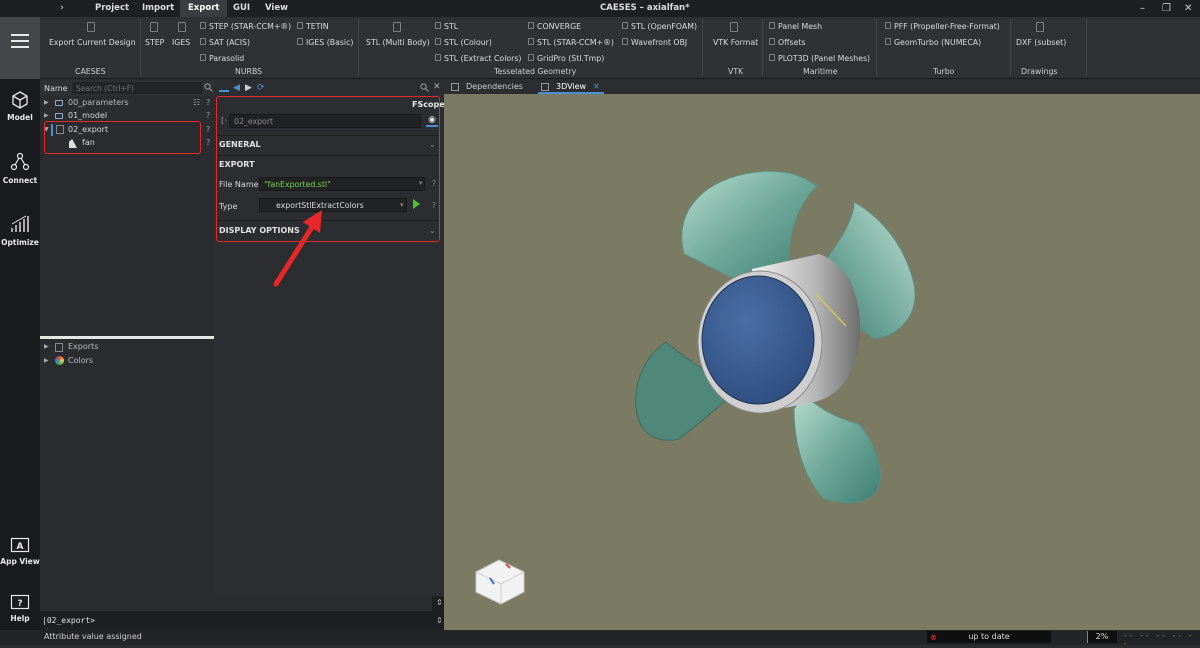 The height and width of the screenshot is (648, 1200). I want to click on menu-gui: GUI, so click(241, 8).